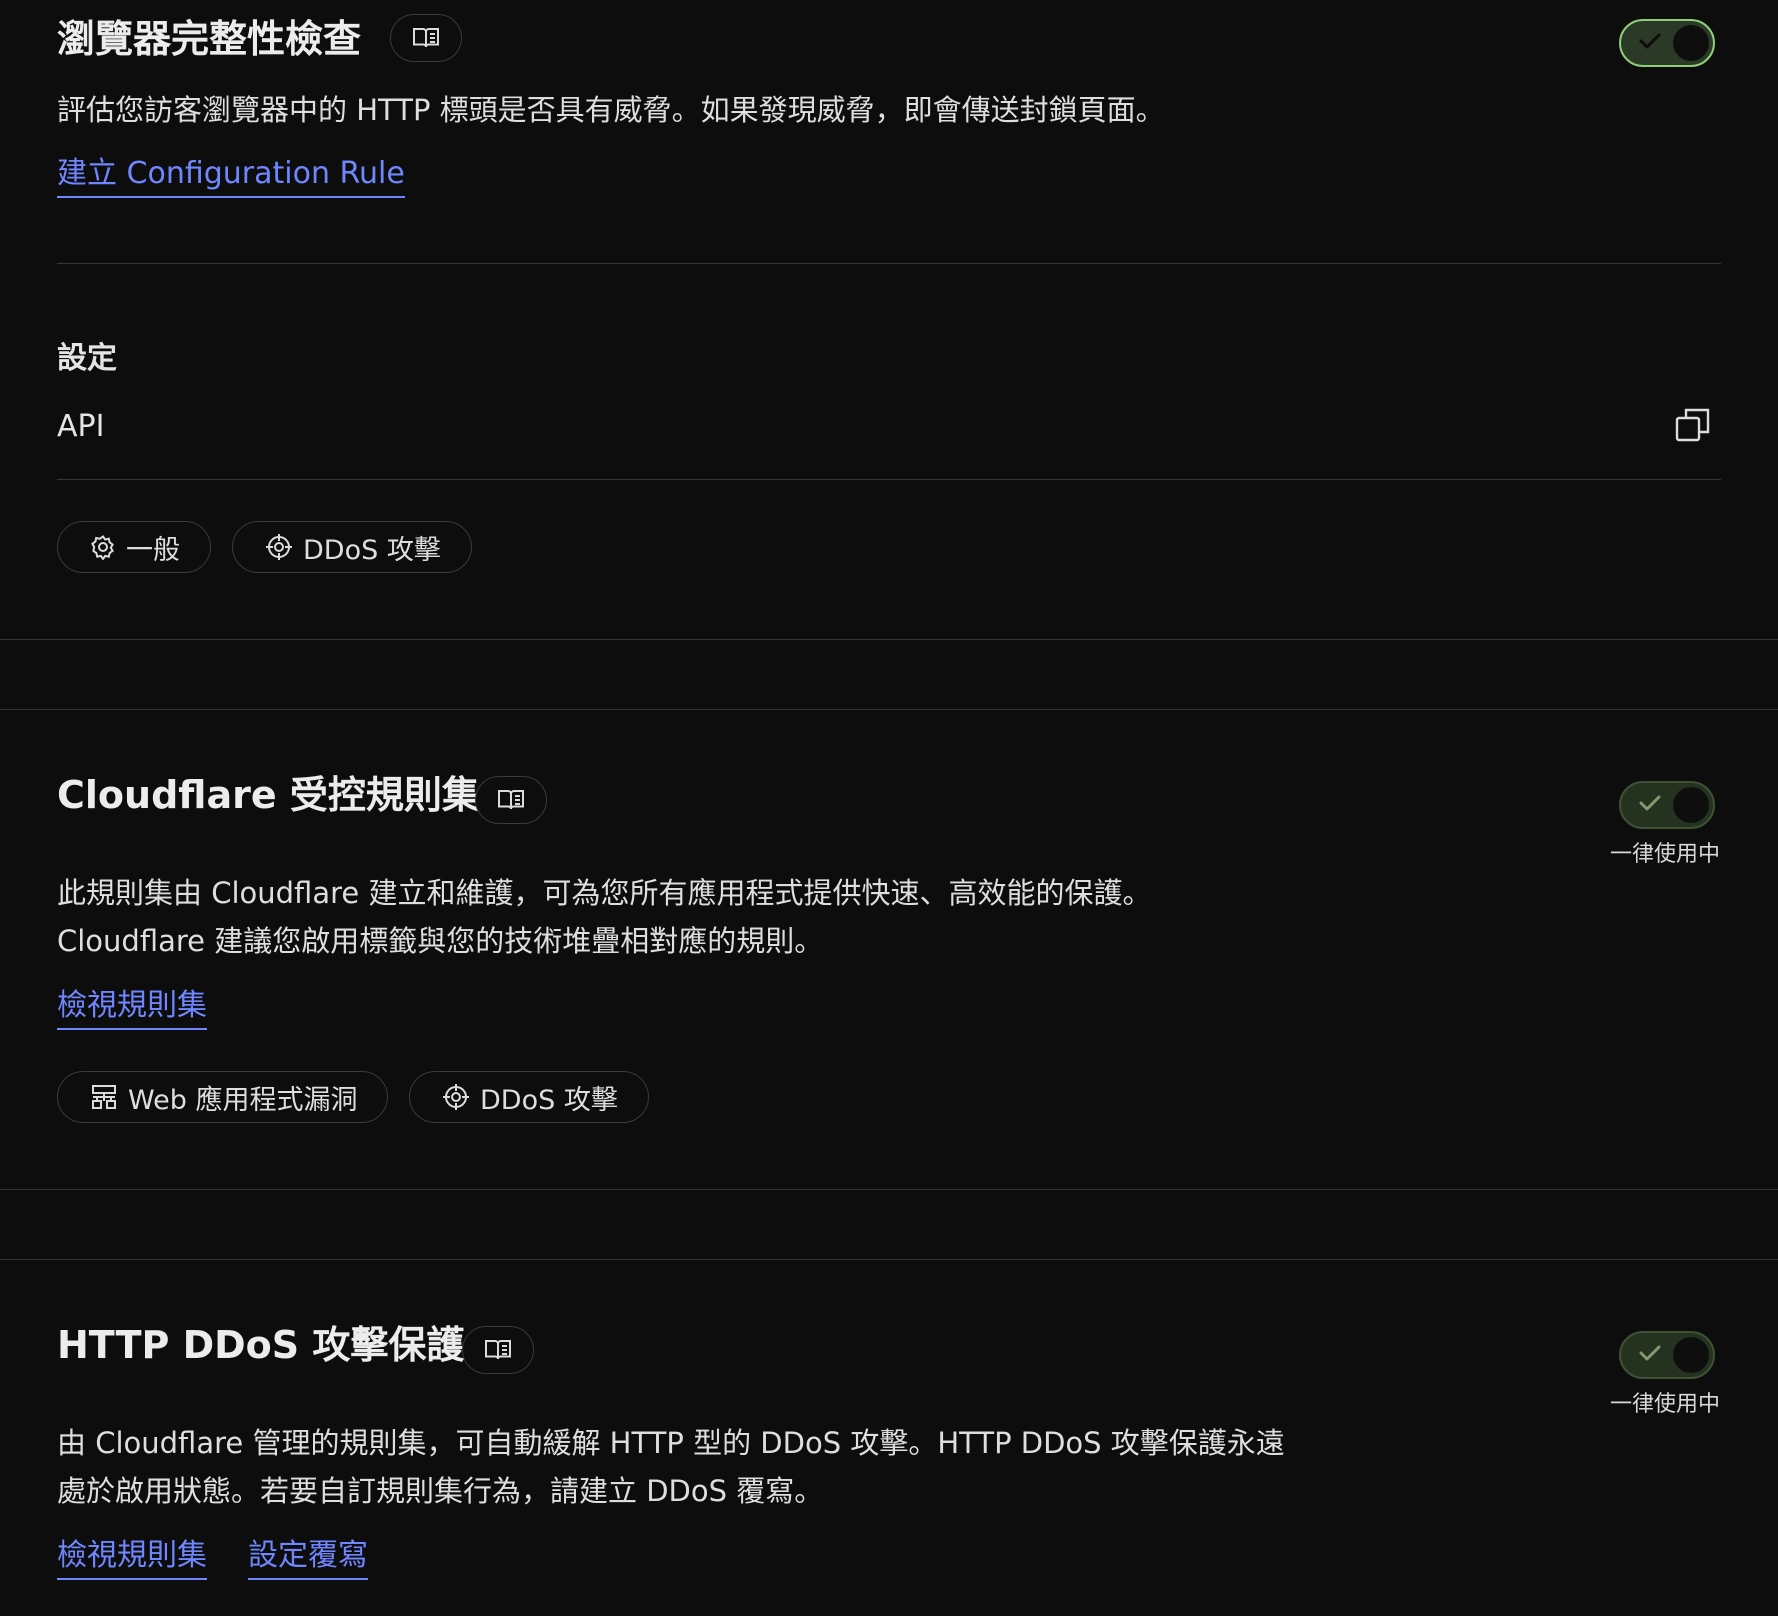 This screenshot has width=1778, height=1616. What do you see at coordinates (1667, 805) in the screenshot?
I see `managed-ruleset-toggle` at bounding box center [1667, 805].